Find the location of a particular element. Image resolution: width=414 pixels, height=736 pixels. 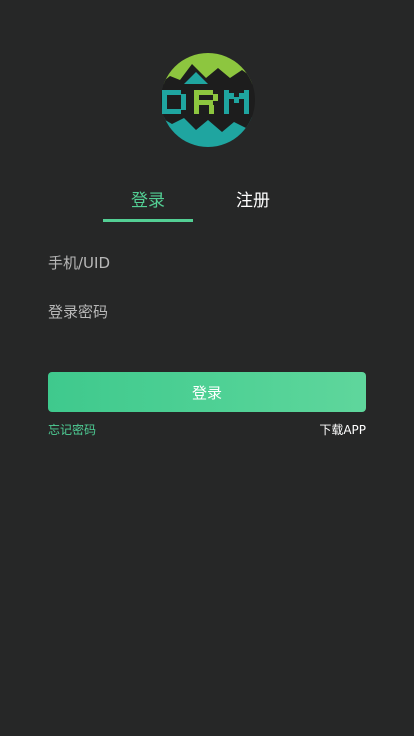

download-app-link: 下载APP is located at coordinates (342, 429).